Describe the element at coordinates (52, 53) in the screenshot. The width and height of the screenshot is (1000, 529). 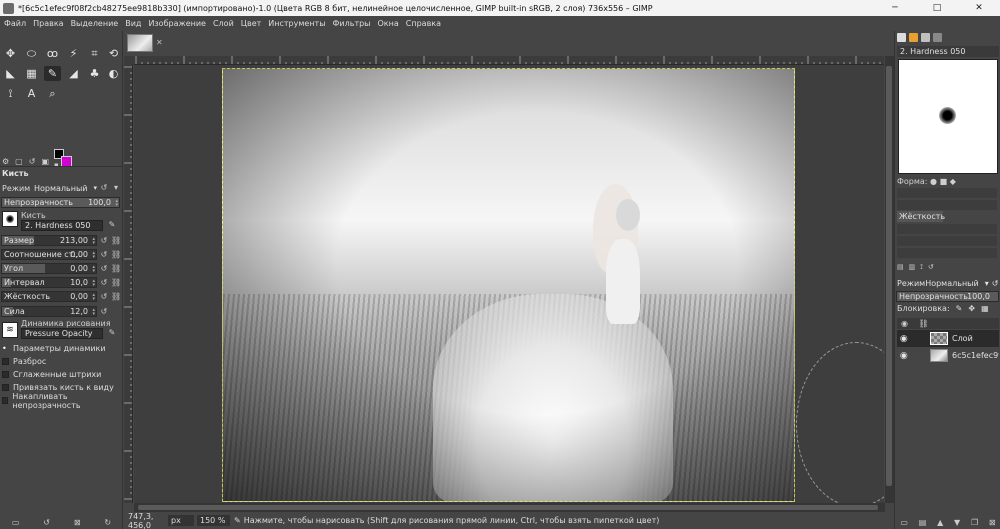
I see `lasso-tool-icon: ꝏ` at that location.